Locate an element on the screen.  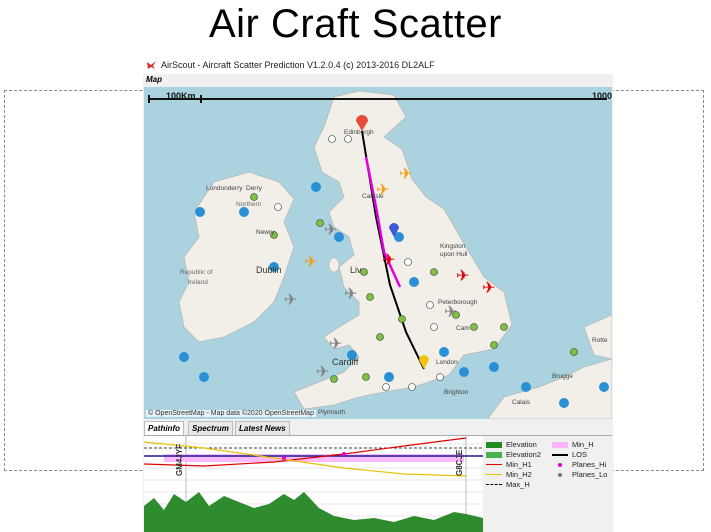
place-cambridge: Cam is located at coordinates (463, 328).